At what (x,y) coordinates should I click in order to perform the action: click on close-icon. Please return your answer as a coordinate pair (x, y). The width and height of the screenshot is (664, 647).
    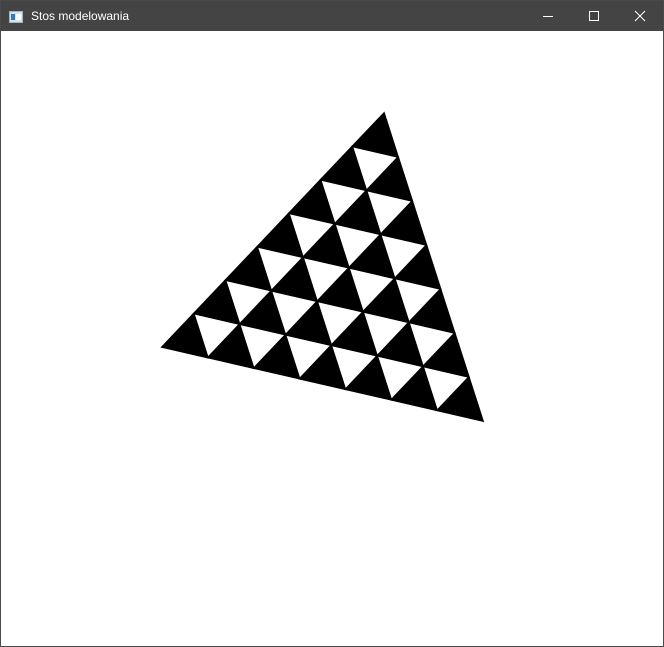
    Looking at the image, I should click on (640, 16).